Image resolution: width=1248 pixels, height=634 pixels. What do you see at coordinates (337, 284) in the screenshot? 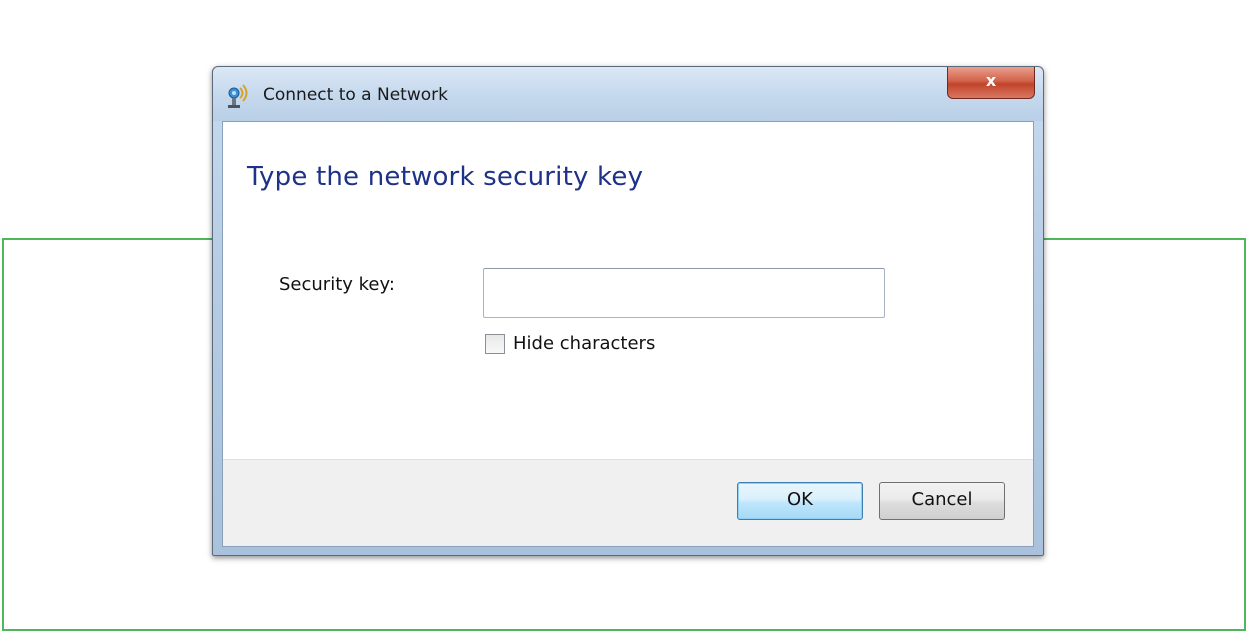
I see `security-key-label: Security key:` at bounding box center [337, 284].